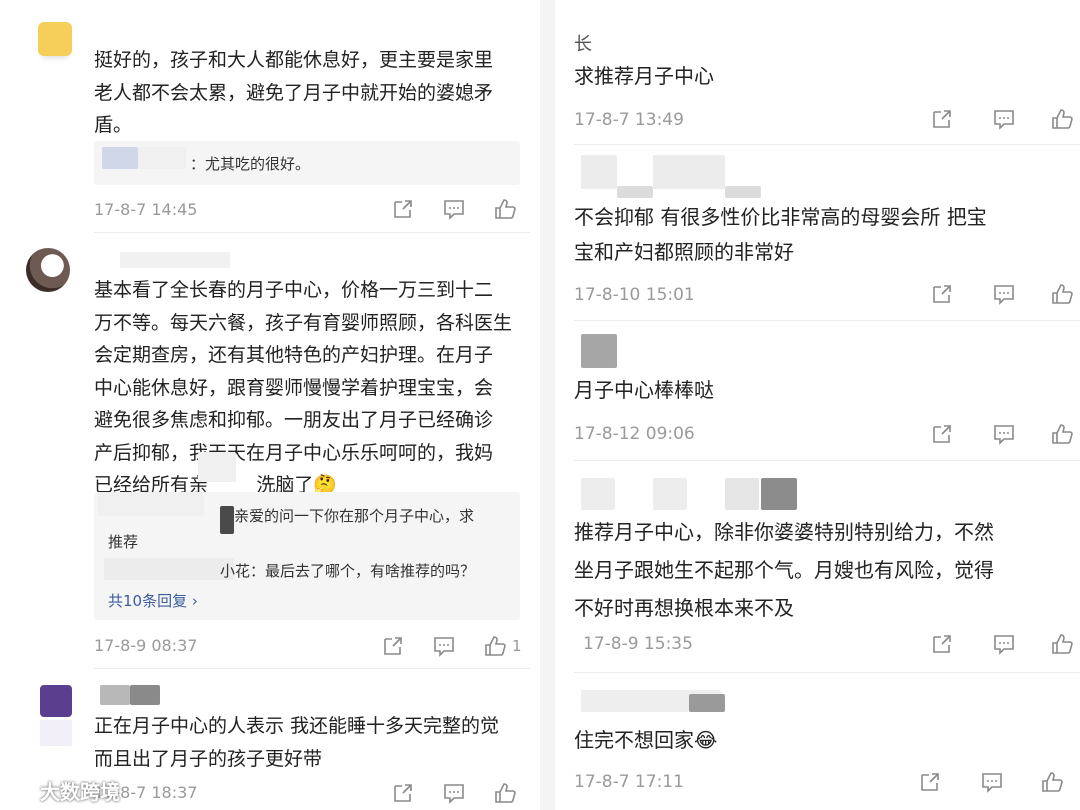 The image size is (1080, 810). I want to click on comment-timestamp: 17-8-7 14:45, so click(146, 209).